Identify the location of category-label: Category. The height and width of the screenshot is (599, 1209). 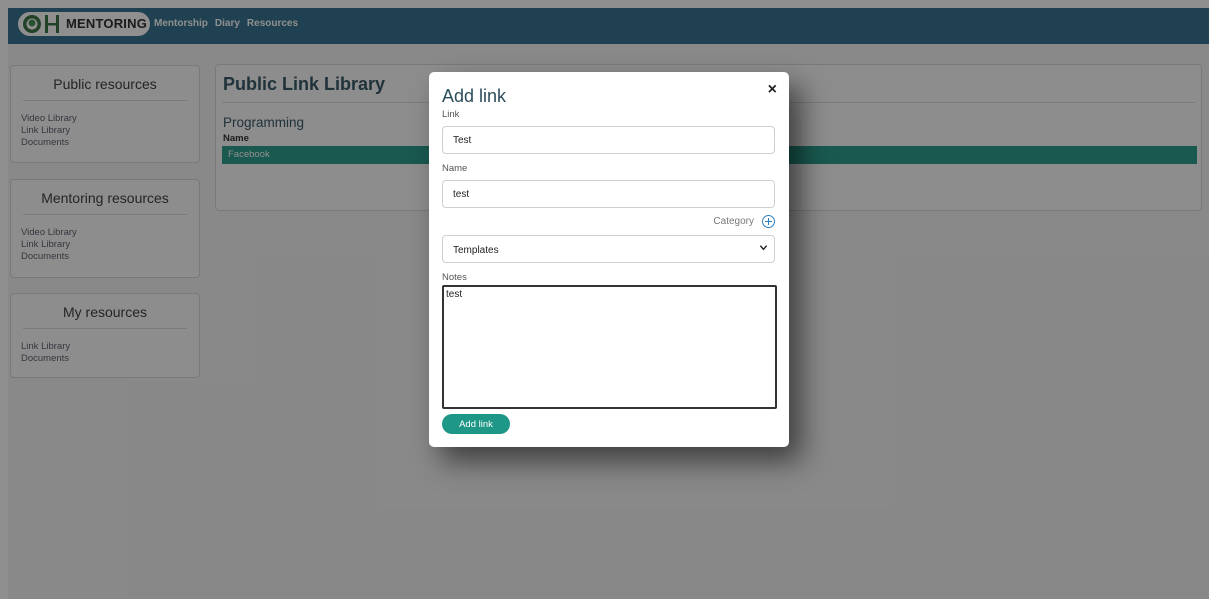
(733, 221).